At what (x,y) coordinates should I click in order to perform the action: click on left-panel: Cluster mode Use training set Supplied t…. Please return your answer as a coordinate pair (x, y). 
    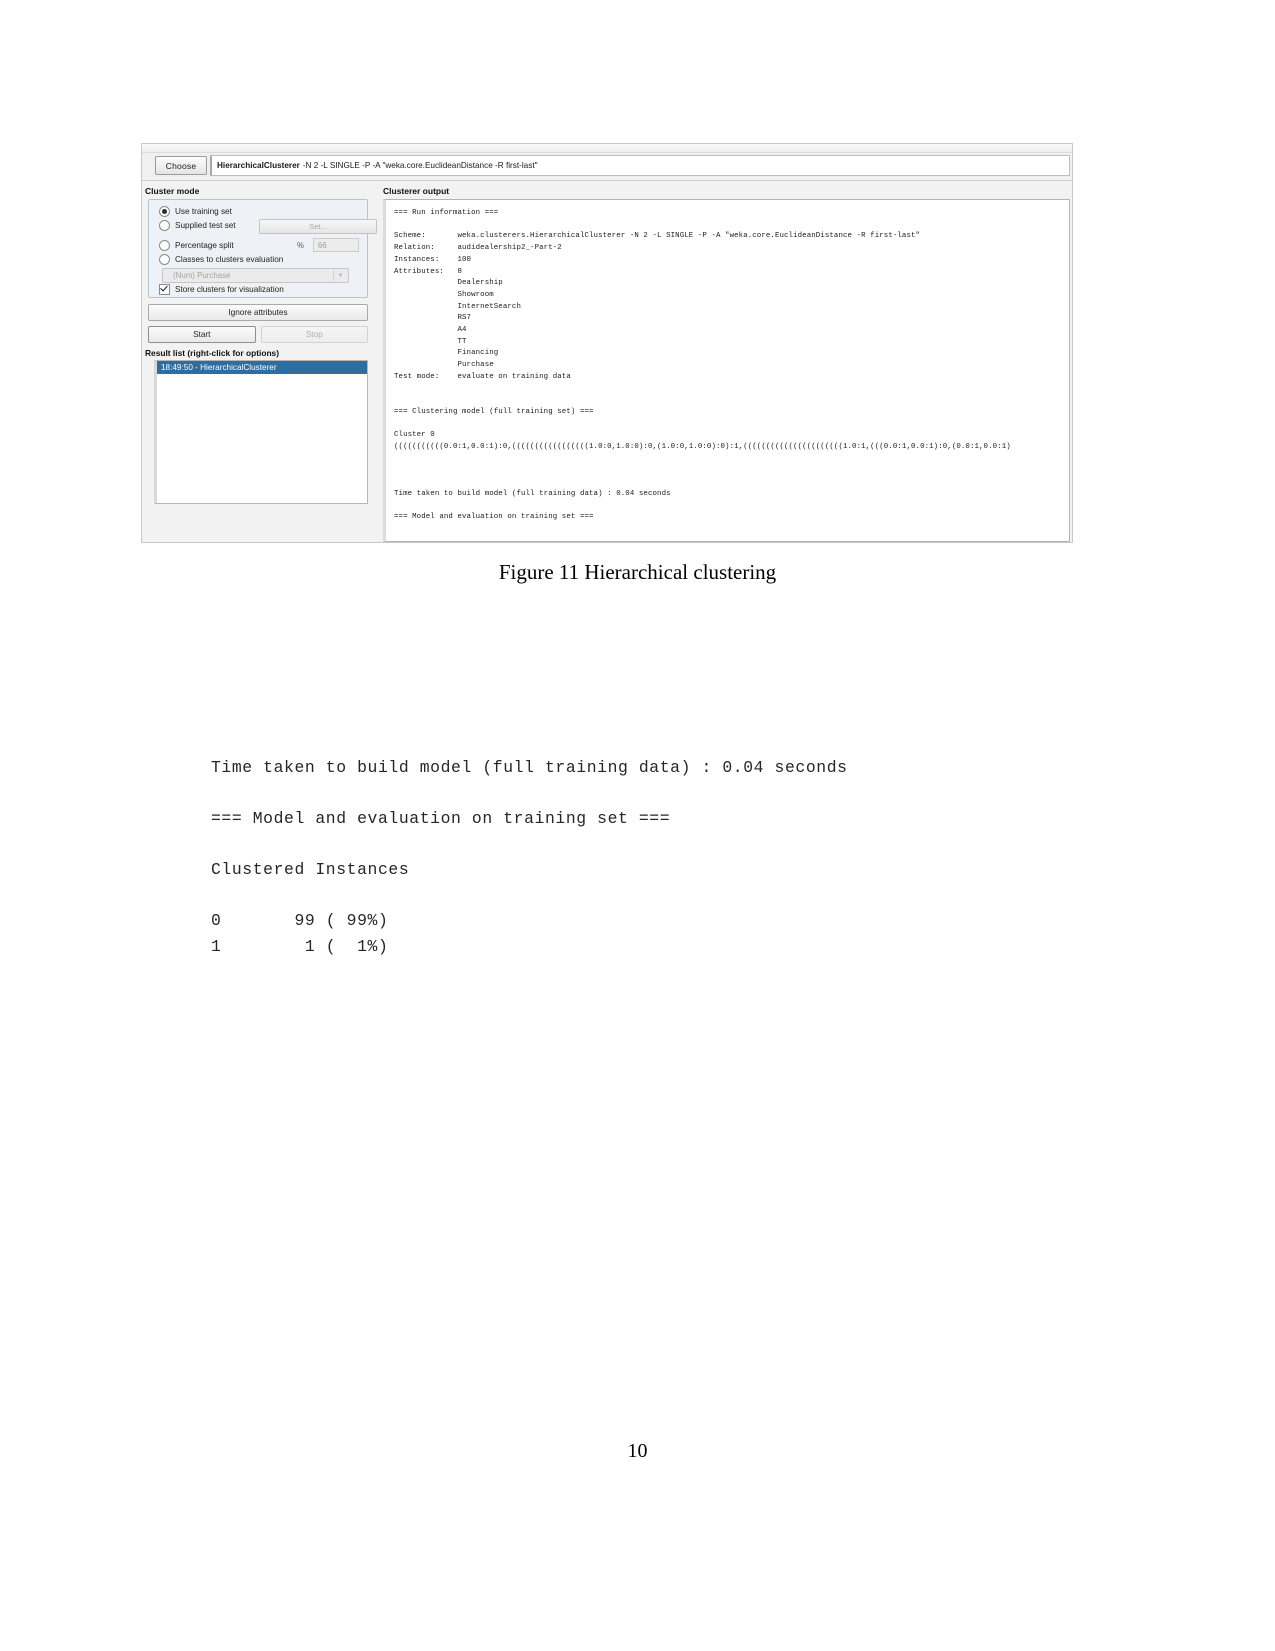
    Looking at the image, I should click on (259, 363).